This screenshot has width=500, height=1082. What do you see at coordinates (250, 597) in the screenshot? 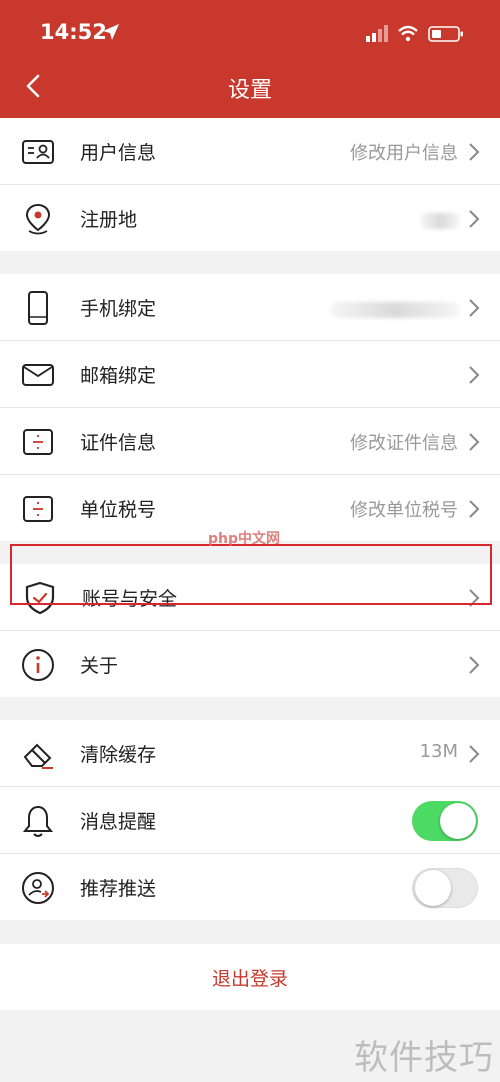
I see `row-account-security: 账号与安全` at bounding box center [250, 597].